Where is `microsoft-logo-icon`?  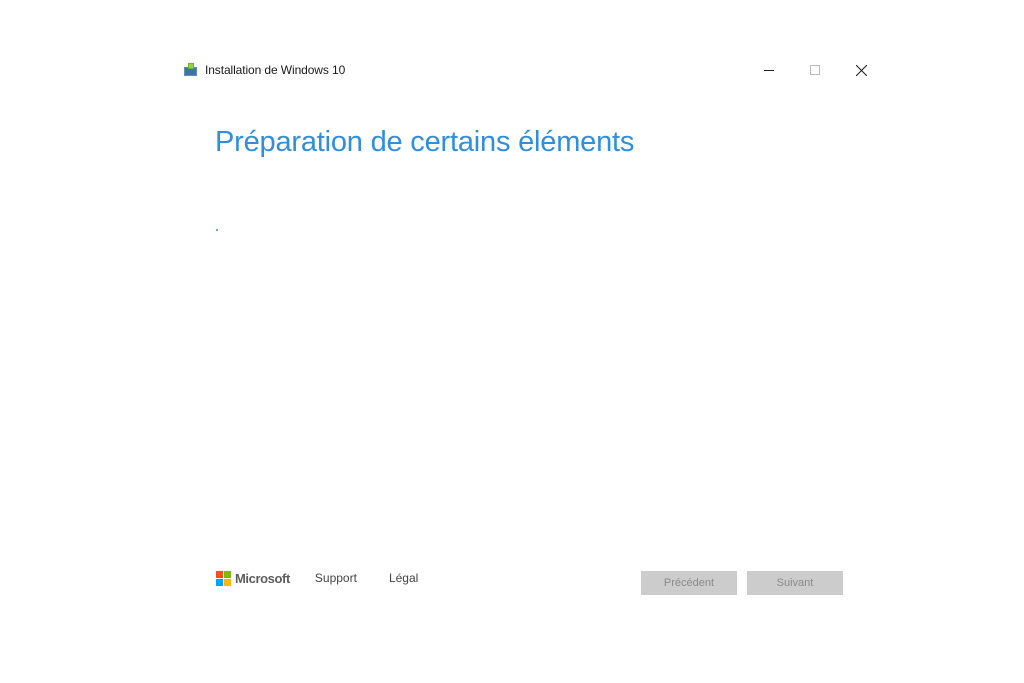 microsoft-logo-icon is located at coordinates (223, 578).